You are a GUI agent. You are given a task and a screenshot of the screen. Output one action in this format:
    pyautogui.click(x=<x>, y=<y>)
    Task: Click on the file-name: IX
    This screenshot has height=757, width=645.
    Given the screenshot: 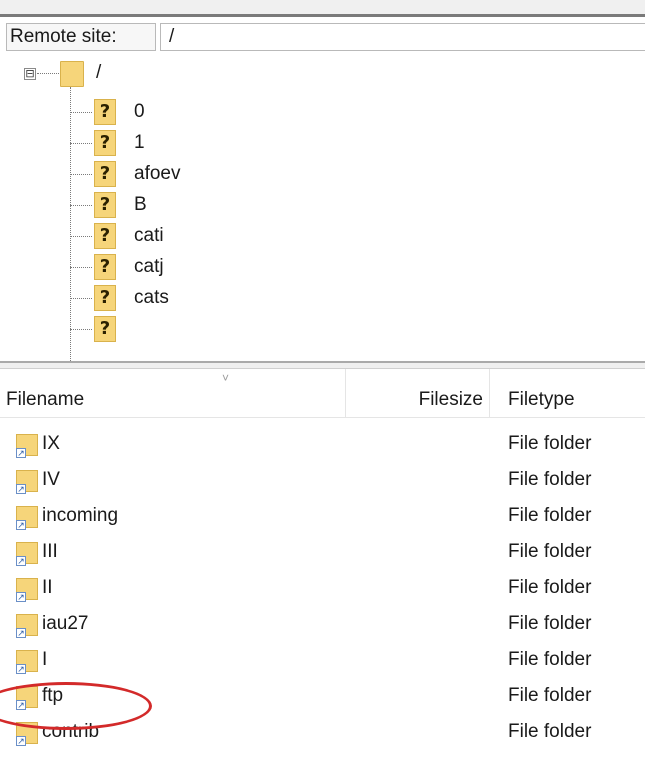 What is the action you would take?
    pyautogui.click(x=51, y=443)
    